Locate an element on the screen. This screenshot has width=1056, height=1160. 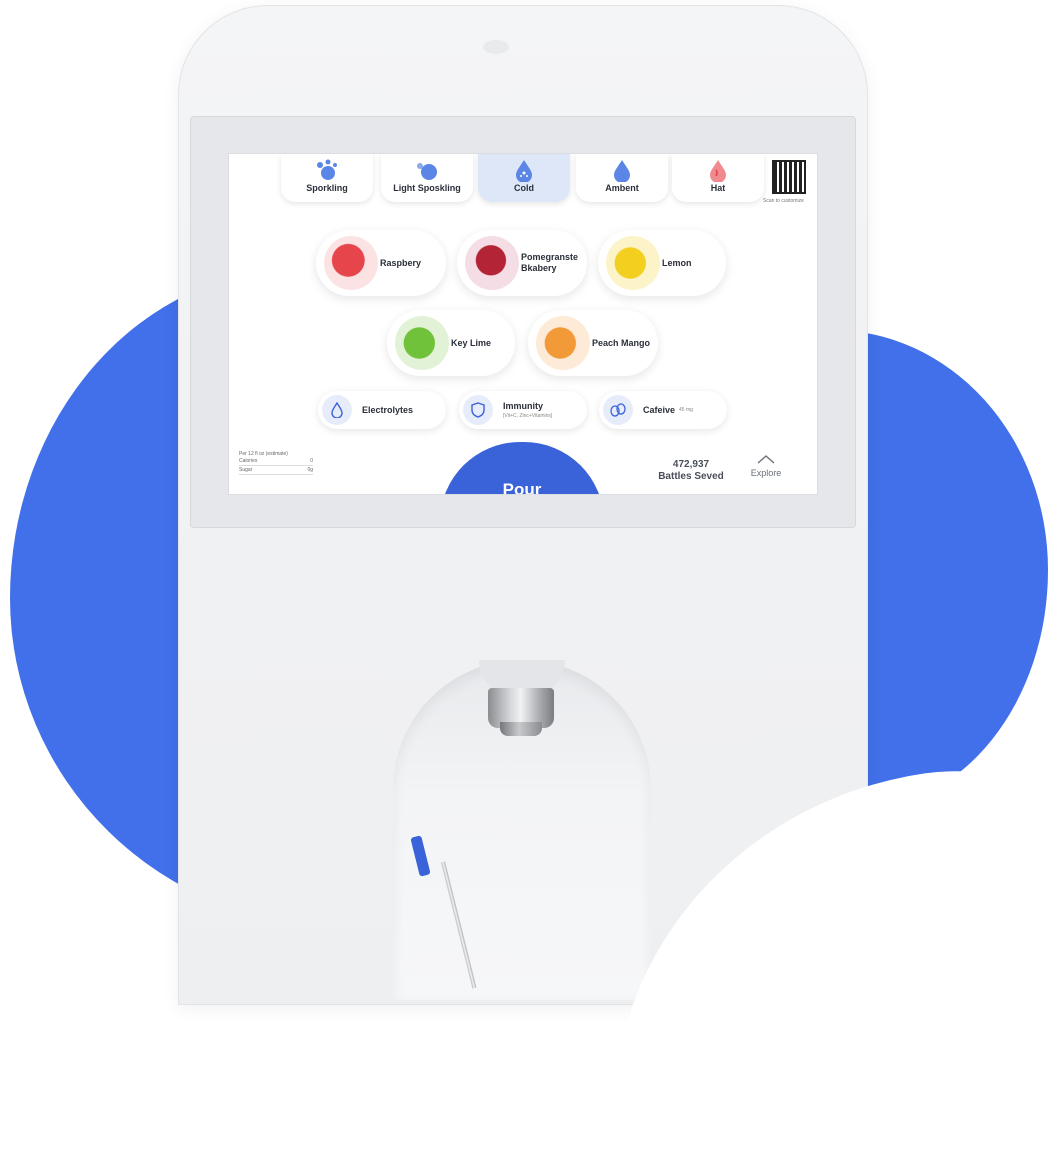
nutrition-row-value: 0 is located at coordinates (311, 461).